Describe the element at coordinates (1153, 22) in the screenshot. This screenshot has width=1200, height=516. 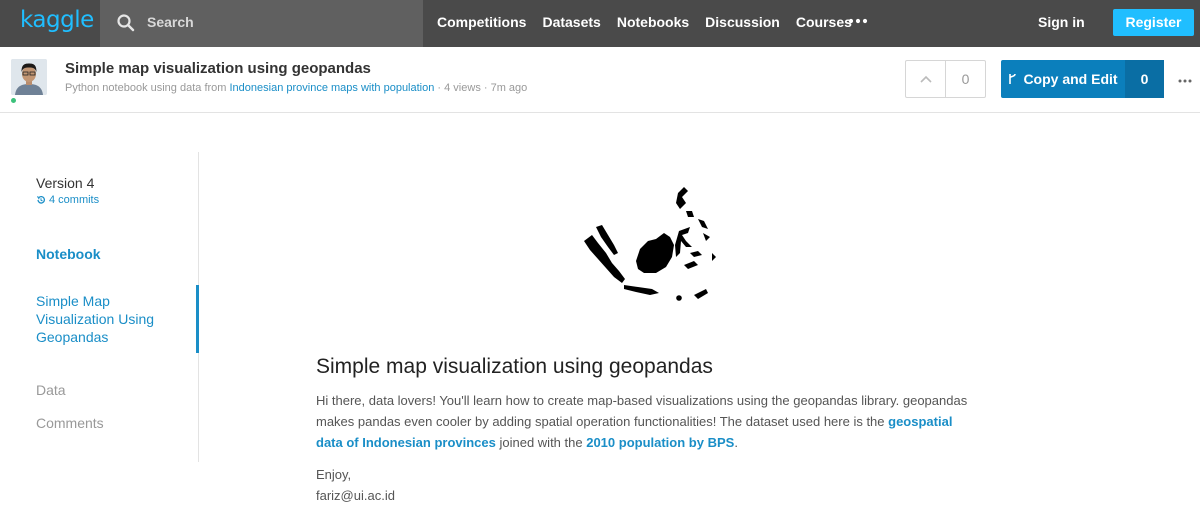
I see `register-button: Register` at that location.